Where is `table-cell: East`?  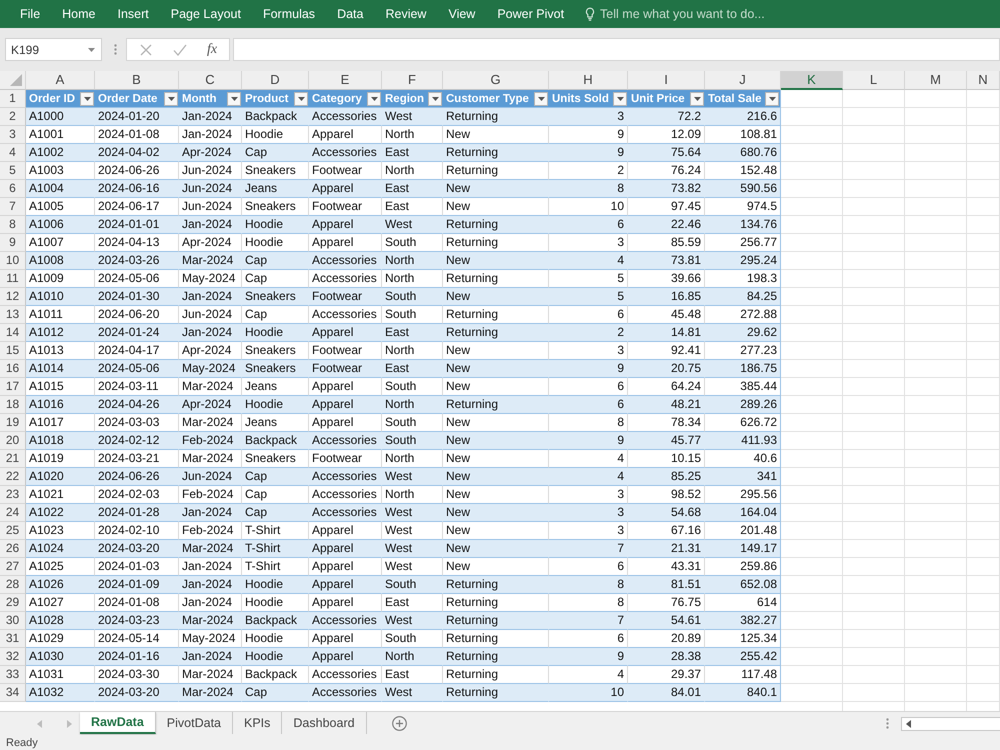
table-cell: East is located at coordinates (412, 207).